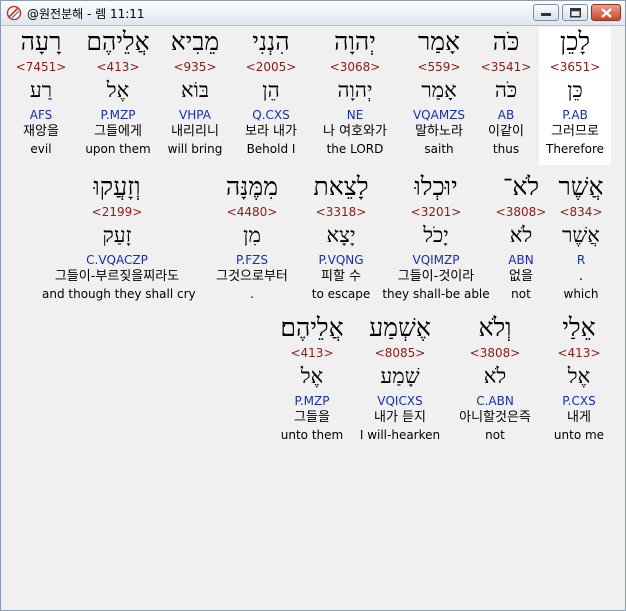 The height and width of the screenshot is (611, 626). Describe the element at coordinates (312, 327) in the screenshot. I see `hebrew-word: אֲלֵיהֶם׃` at that location.